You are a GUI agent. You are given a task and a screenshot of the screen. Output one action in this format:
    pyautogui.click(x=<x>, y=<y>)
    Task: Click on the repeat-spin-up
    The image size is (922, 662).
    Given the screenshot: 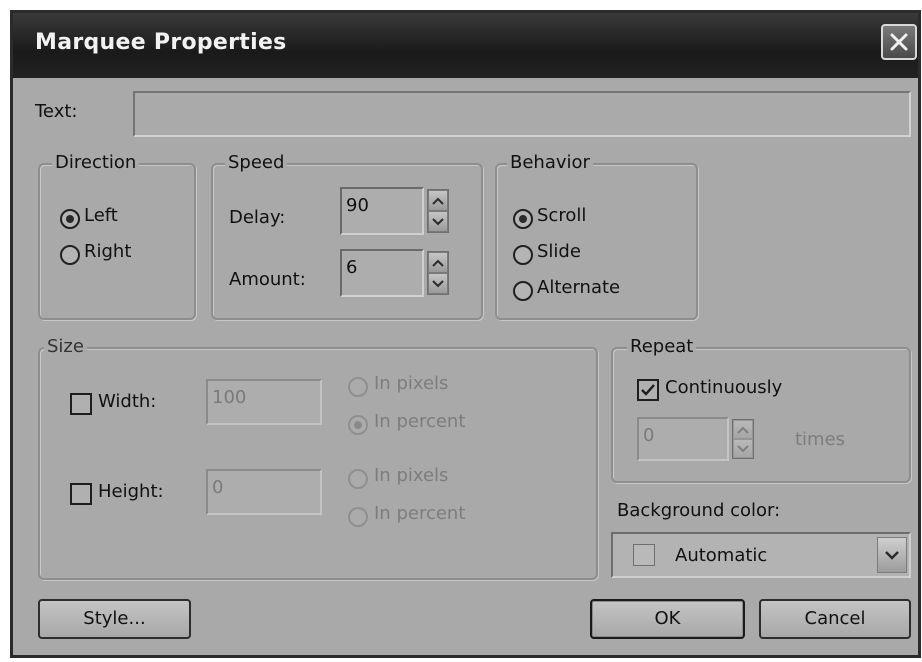 What is the action you would take?
    pyautogui.click(x=743, y=429)
    